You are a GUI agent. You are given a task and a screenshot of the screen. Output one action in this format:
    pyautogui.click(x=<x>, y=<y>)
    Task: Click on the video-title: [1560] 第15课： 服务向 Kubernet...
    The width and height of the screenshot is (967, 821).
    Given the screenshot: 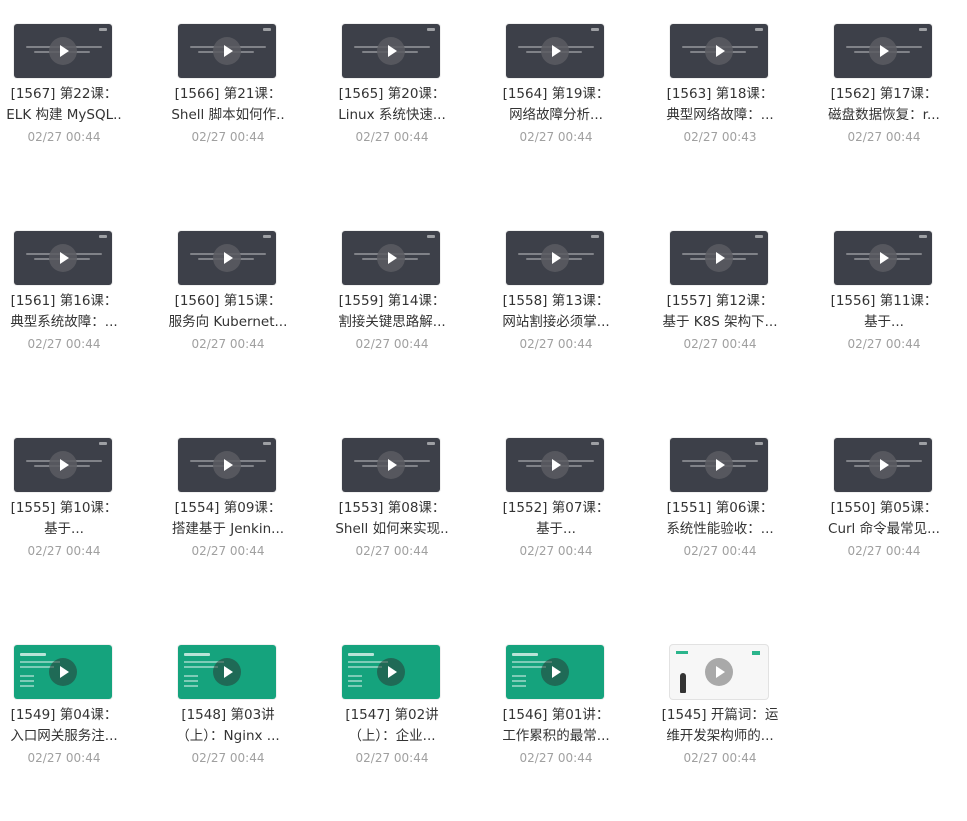 What is the action you would take?
    pyautogui.click(x=228, y=312)
    